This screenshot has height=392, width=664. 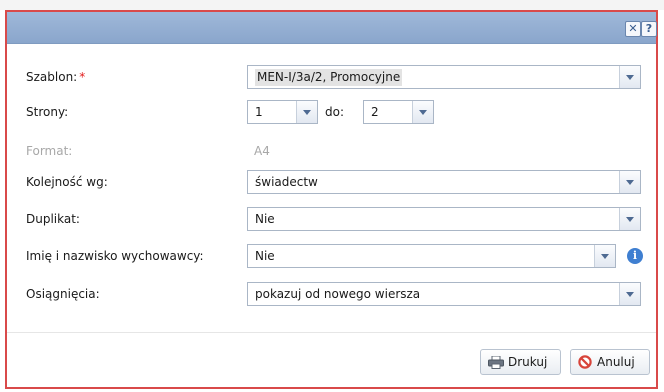 What do you see at coordinates (332, 28) in the screenshot?
I see `dialog-titlebar: ✕ ?` at bounding box center [332, 28].